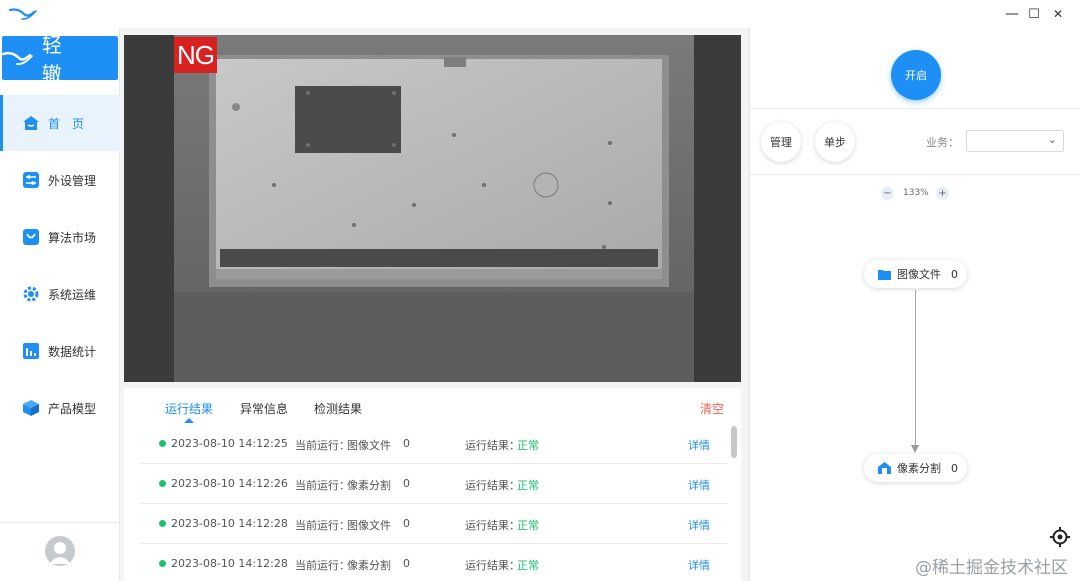  What do you see at coordinates (1012, 14) in the screenshot?
I see `minimize-button: —` at bounding box center [1012, 14].